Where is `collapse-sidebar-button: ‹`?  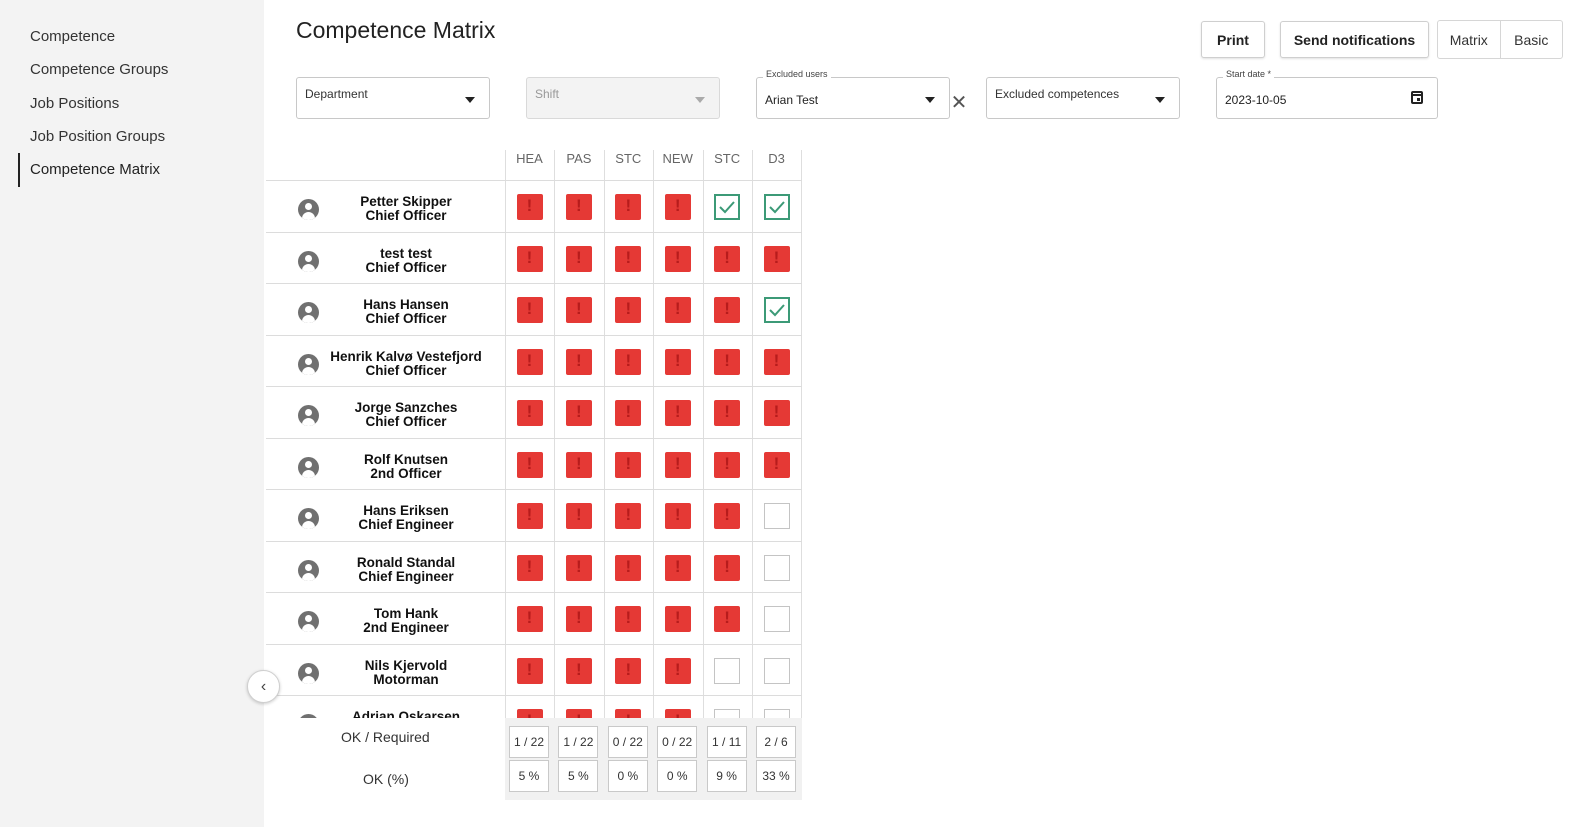
collapse-sidebar-button: ‹ is located at coordinates (263, 686).